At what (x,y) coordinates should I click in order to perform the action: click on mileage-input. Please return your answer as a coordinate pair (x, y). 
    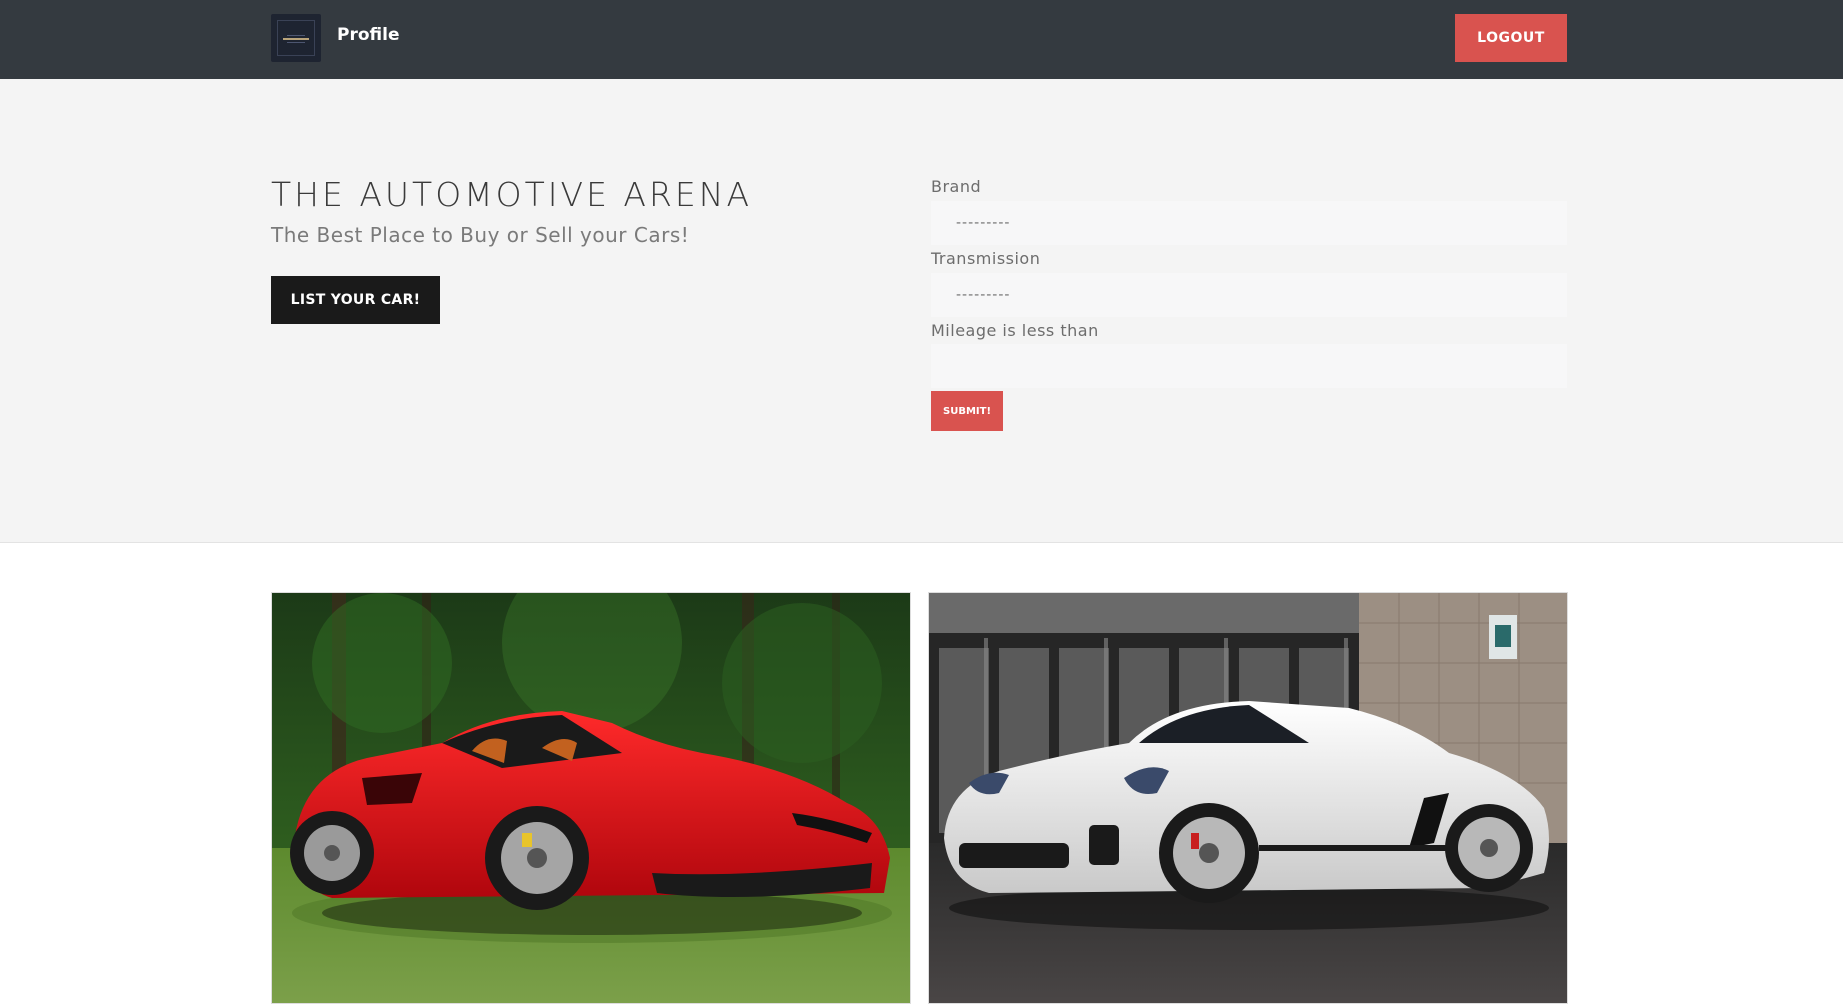
    Looking at the image, I should click on (1261, 366).